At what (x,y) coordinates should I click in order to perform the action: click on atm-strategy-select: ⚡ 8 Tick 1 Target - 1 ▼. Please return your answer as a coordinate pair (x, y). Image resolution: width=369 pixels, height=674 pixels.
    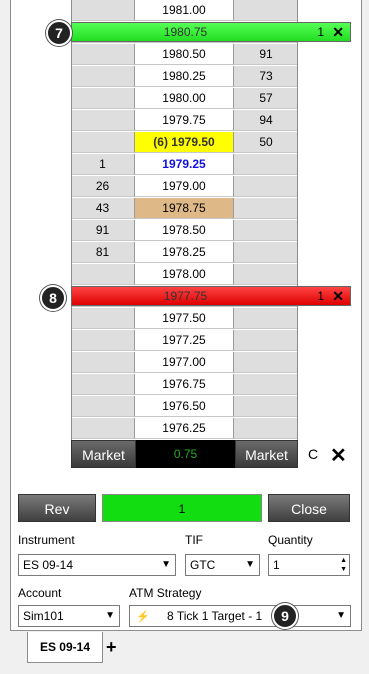
    Looking at the image, I should click on (240, 616).